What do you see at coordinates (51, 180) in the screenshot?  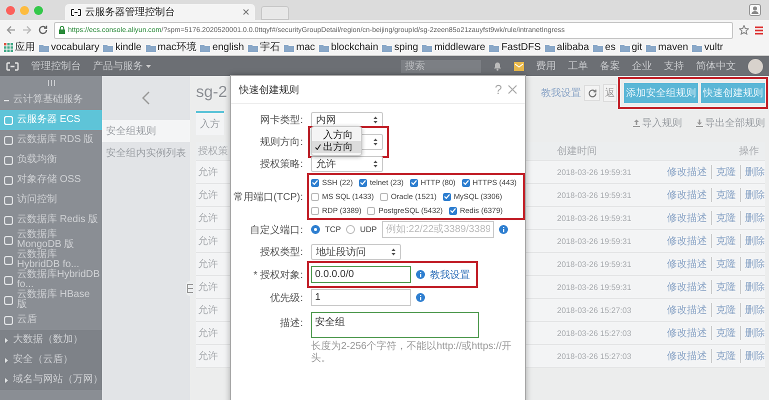 I see `sidebar-item: 对象存储 OSS` at bounding box center [51, 180].